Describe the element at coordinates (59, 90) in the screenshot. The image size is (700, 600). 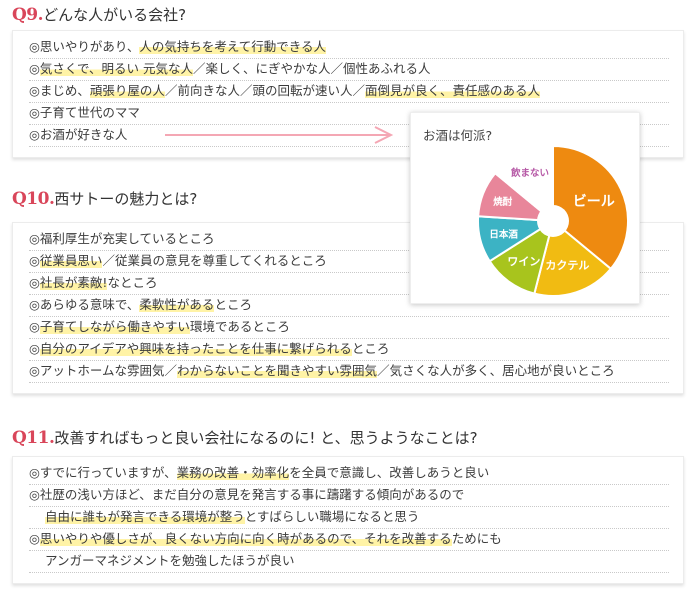
I see `answer-text: ◎まじめ、` at that location.